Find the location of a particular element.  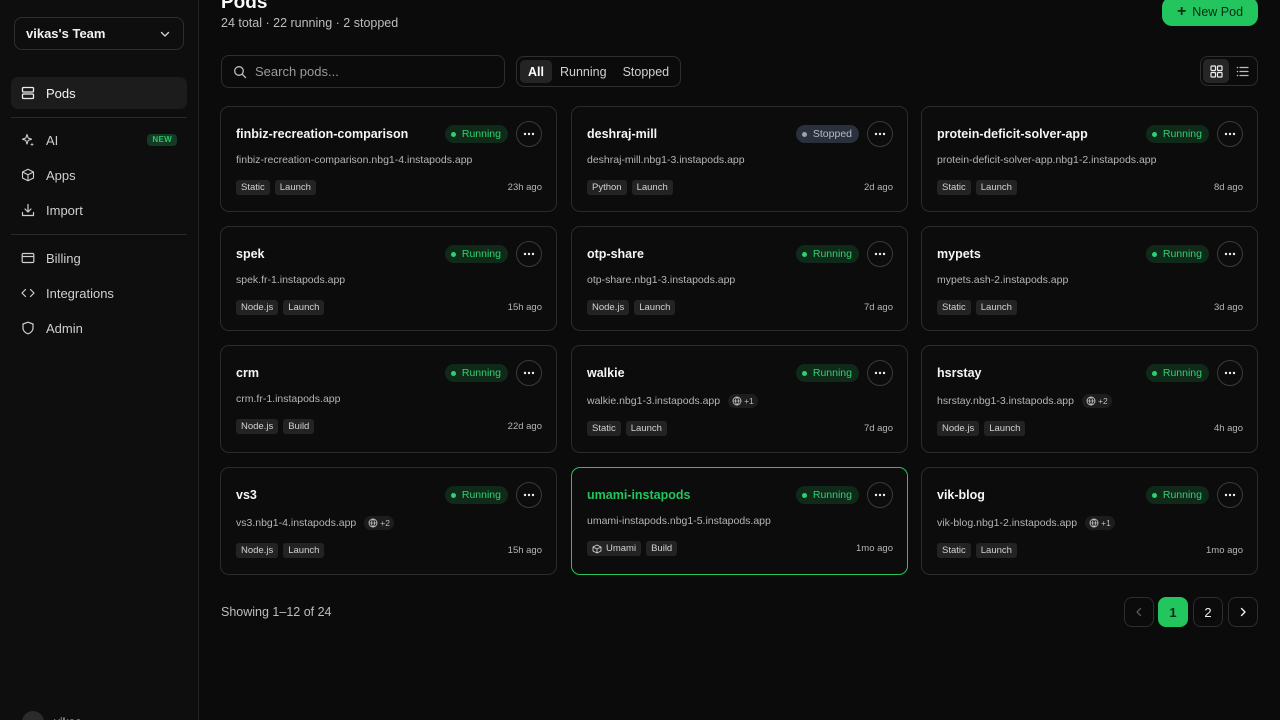

pod-url-text: vik-blog.nbg1-2.instapods.app is located at coordinates (1007, 523).